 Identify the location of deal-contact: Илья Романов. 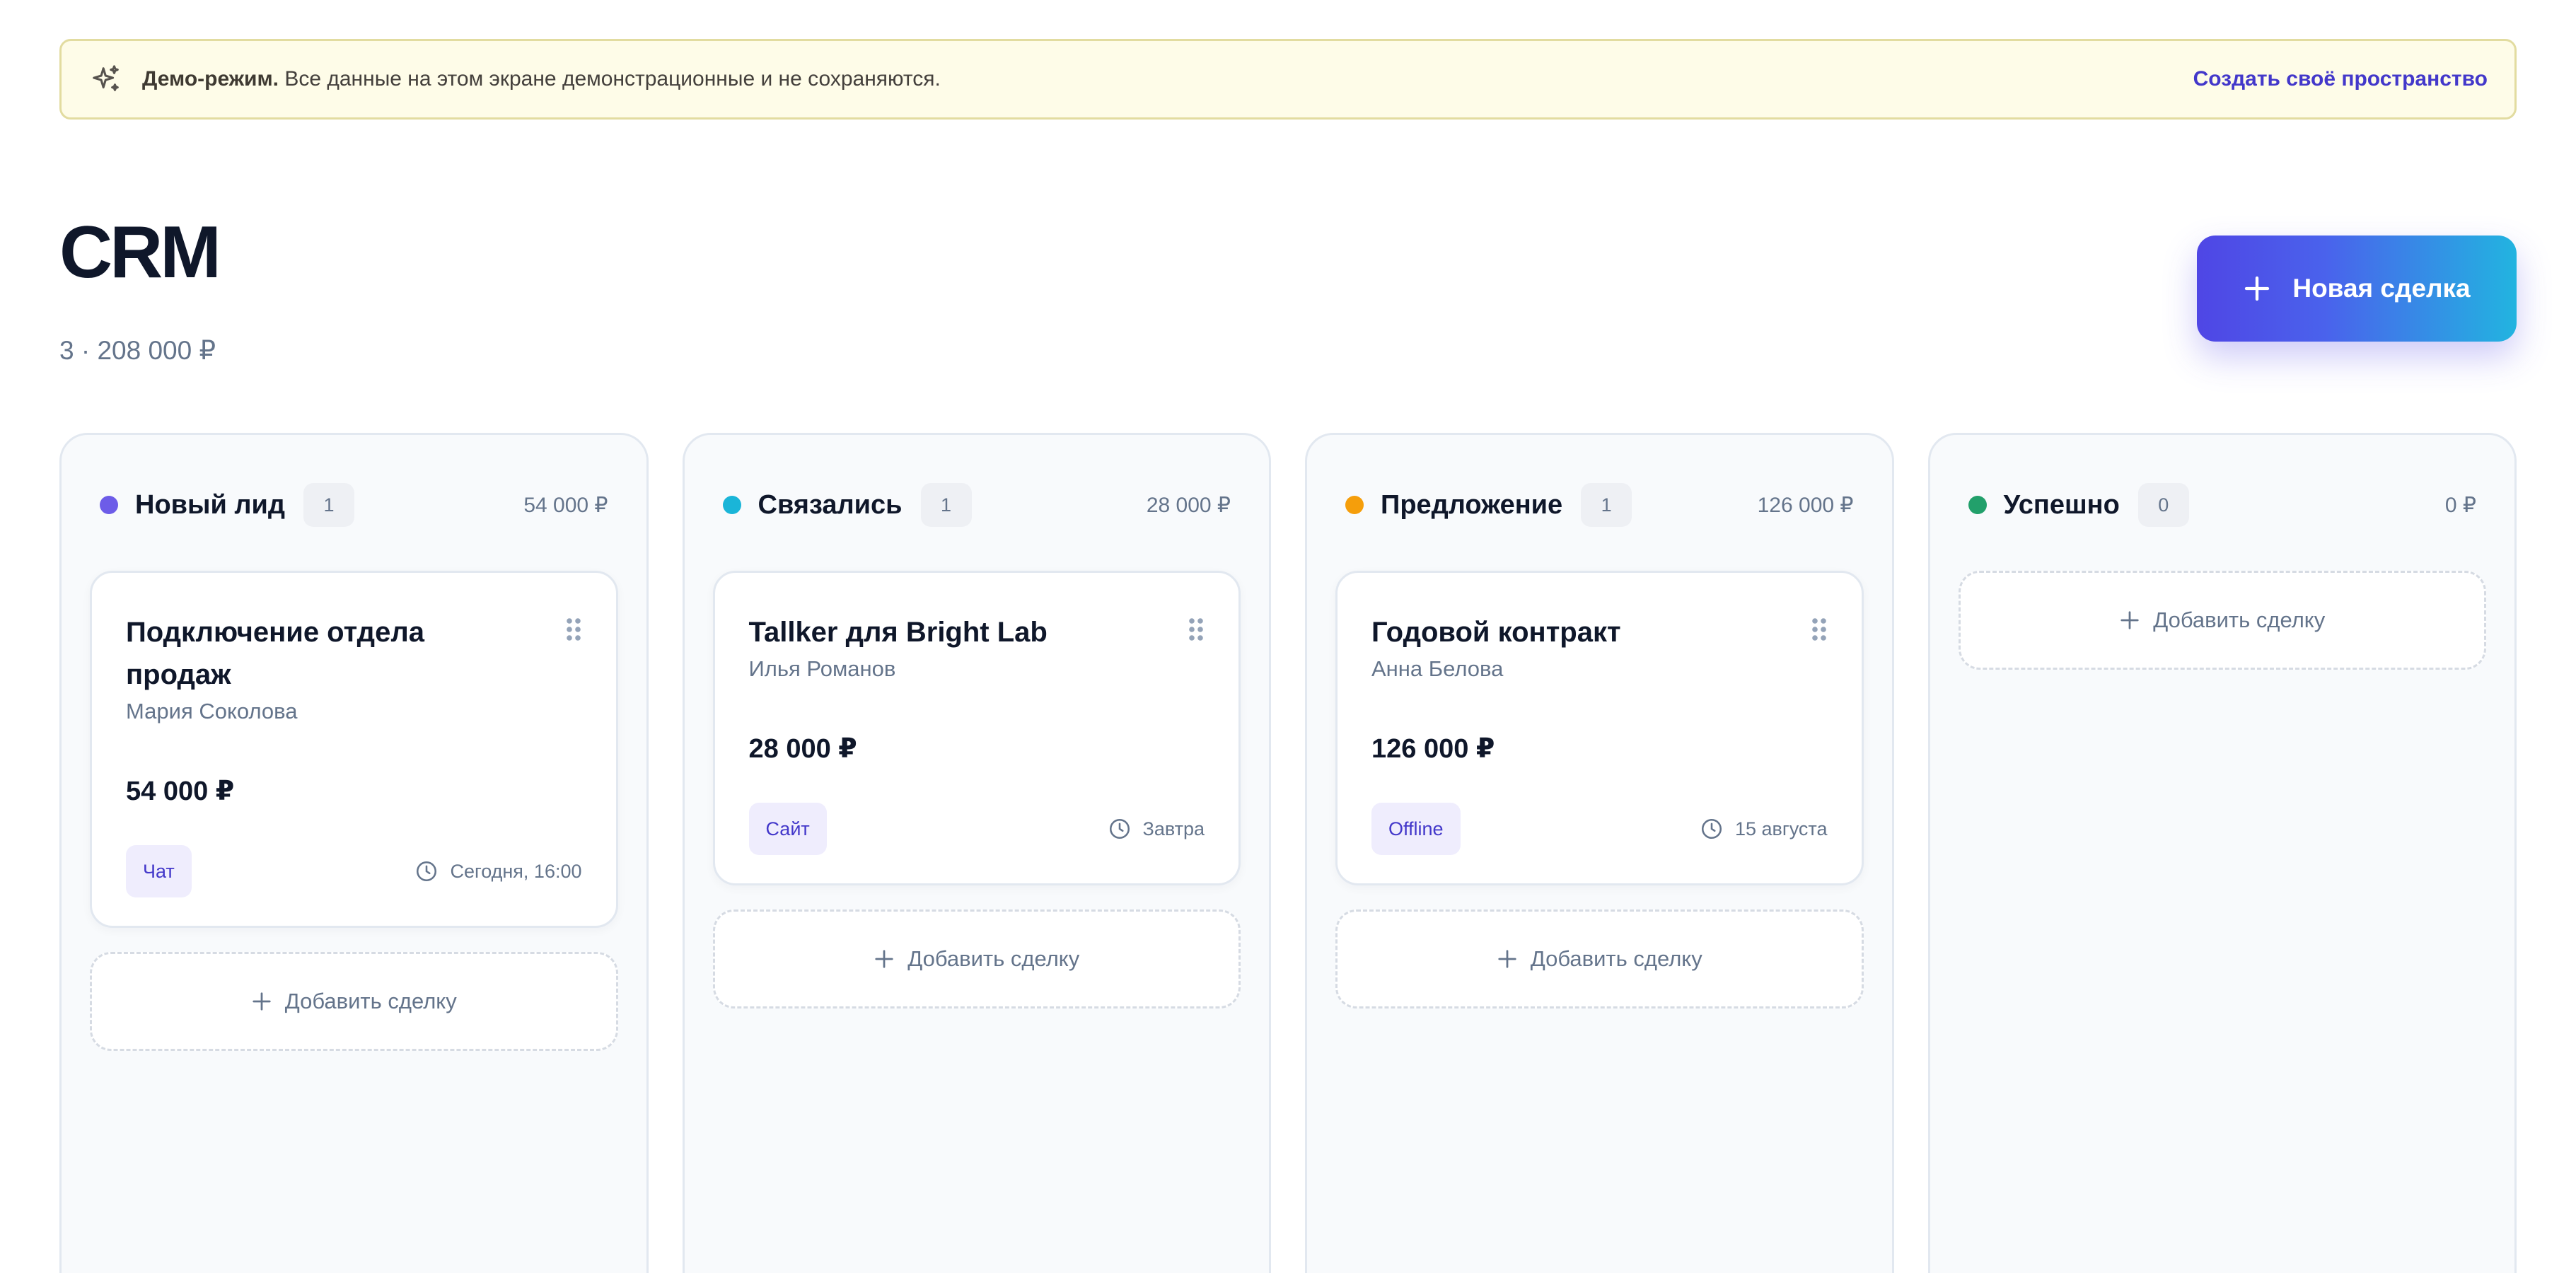
(822, 668).